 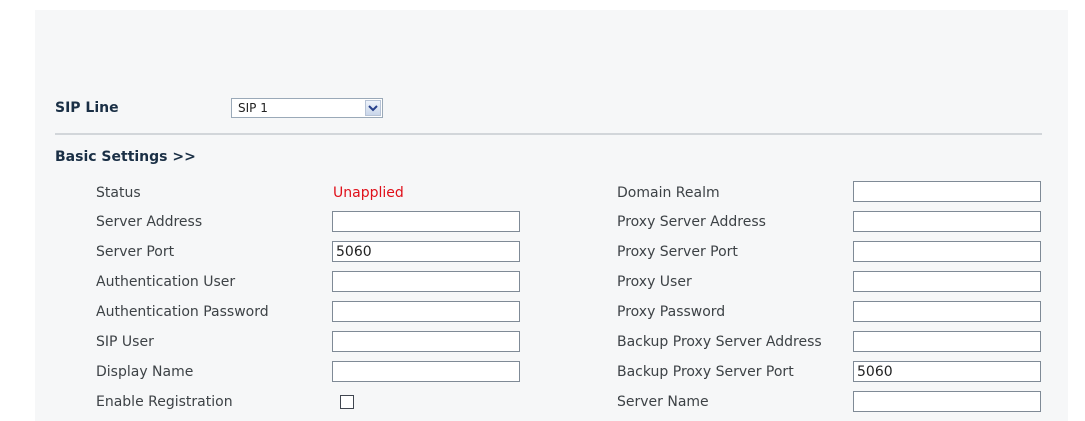 What do you see at coordinates (87, 108) in the screenshot?
I see `sip-line-label: SIP Line` at bounding box center [87, 108].